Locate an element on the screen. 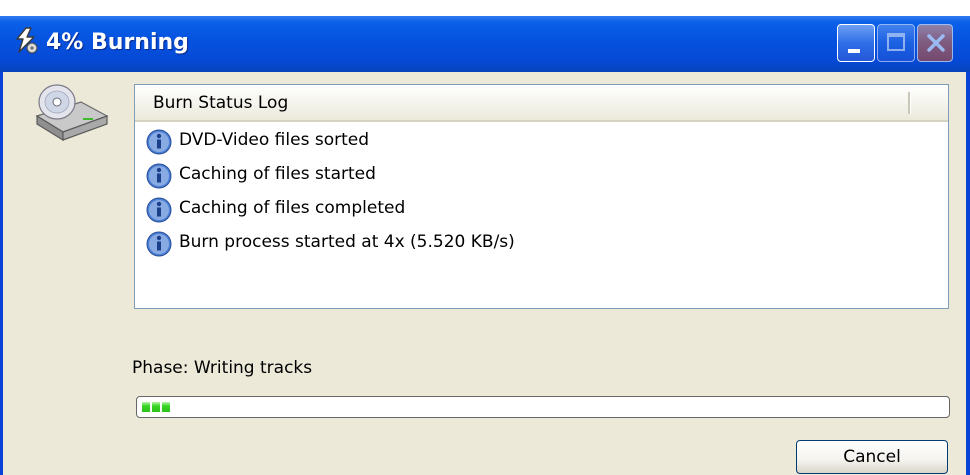  log-entry-text: Burn process started at 4x (5.520 KB/s) is located at coordinates (347, 242).